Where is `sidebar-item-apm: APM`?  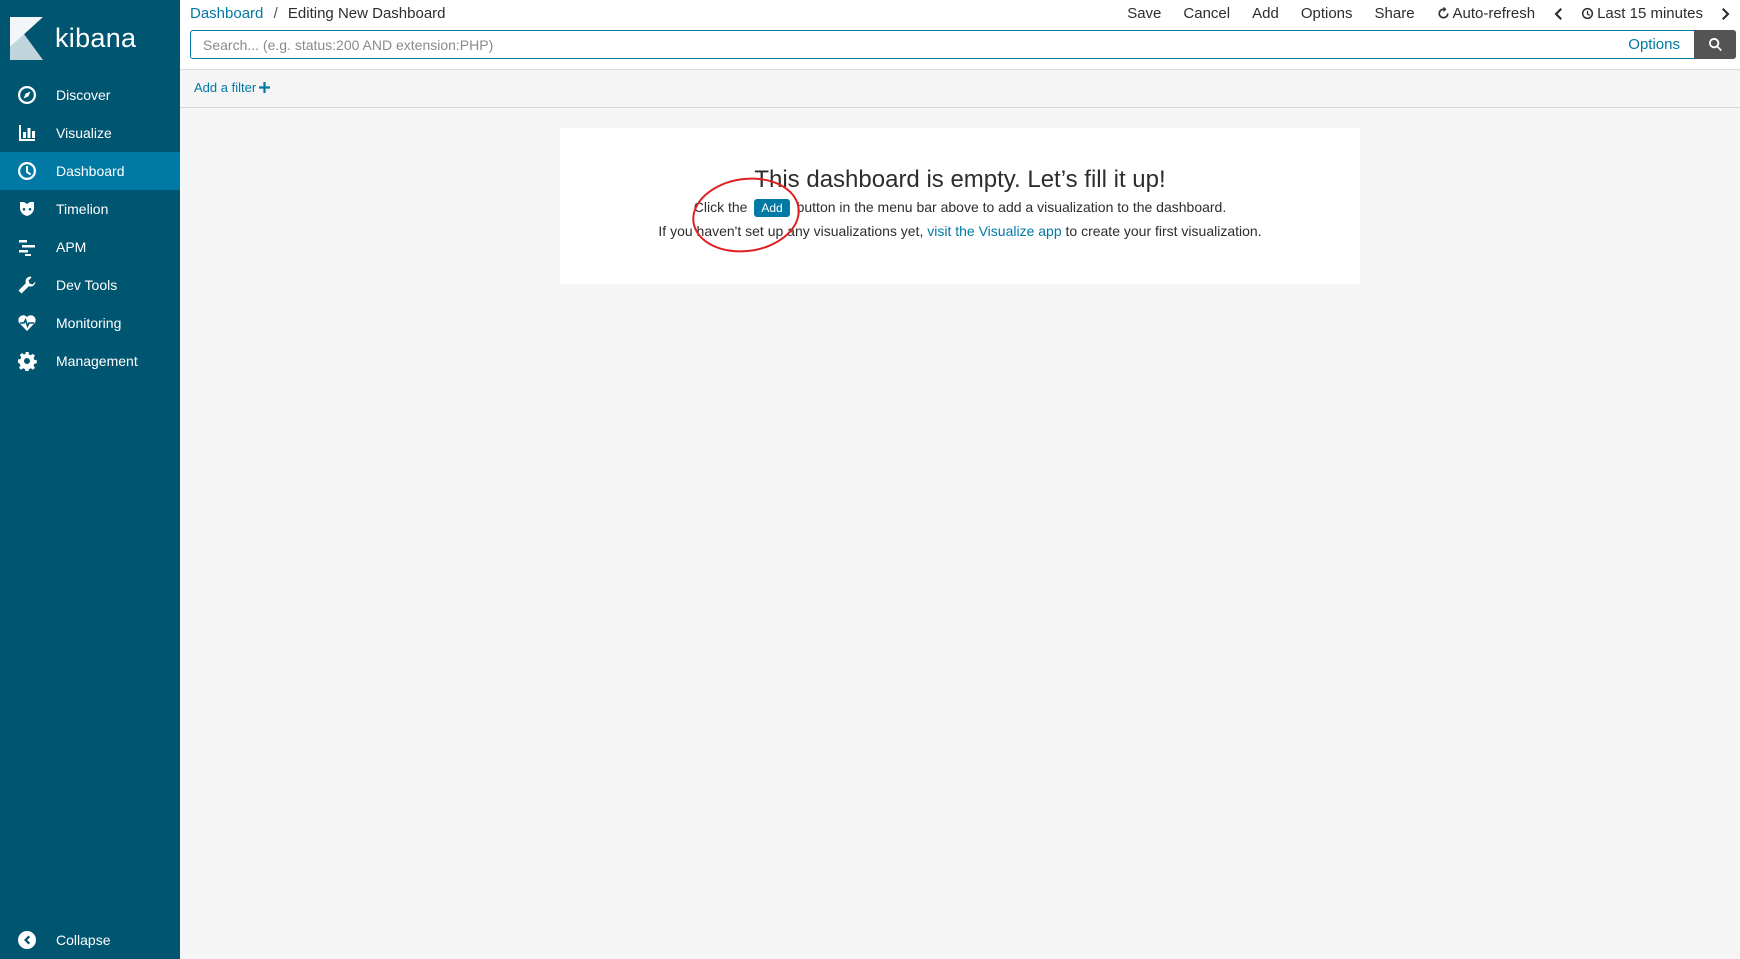
sidebar-item-apm: APM is located at coordinates (90, 247).